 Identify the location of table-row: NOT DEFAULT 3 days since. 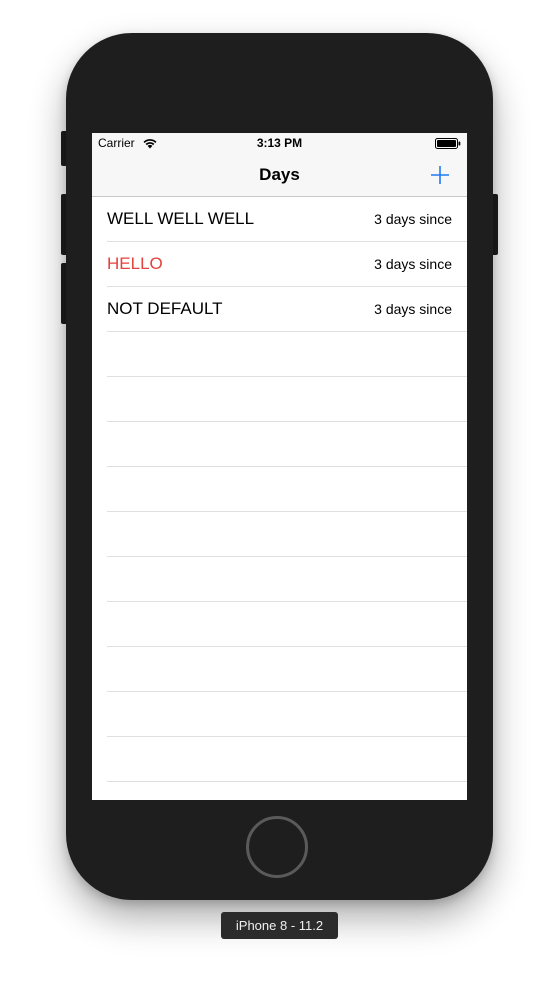
(287, 309).